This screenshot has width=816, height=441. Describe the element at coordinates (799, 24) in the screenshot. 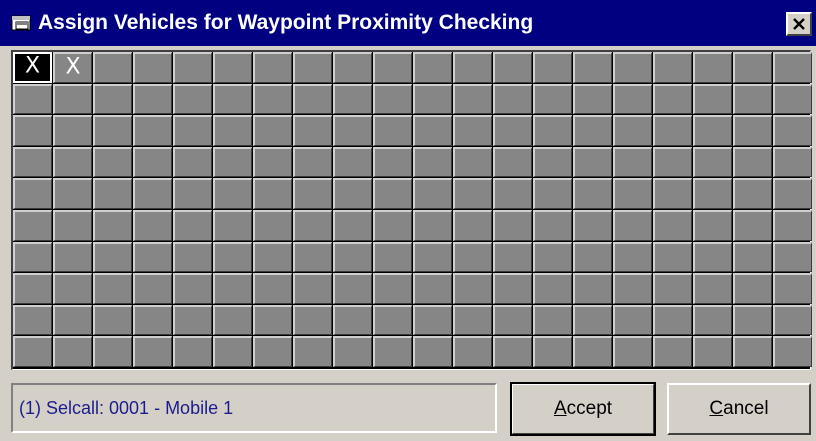

I see `close-button` at that location.